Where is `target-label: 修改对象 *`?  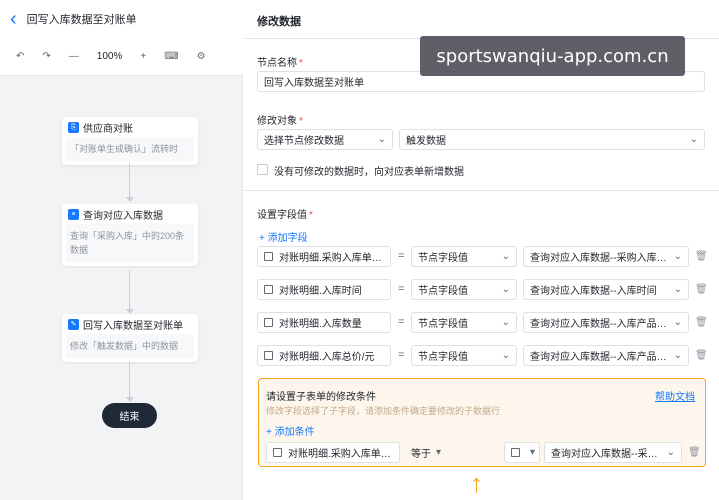
target-label: 修改对象 * is located at coordinates (280, 121).